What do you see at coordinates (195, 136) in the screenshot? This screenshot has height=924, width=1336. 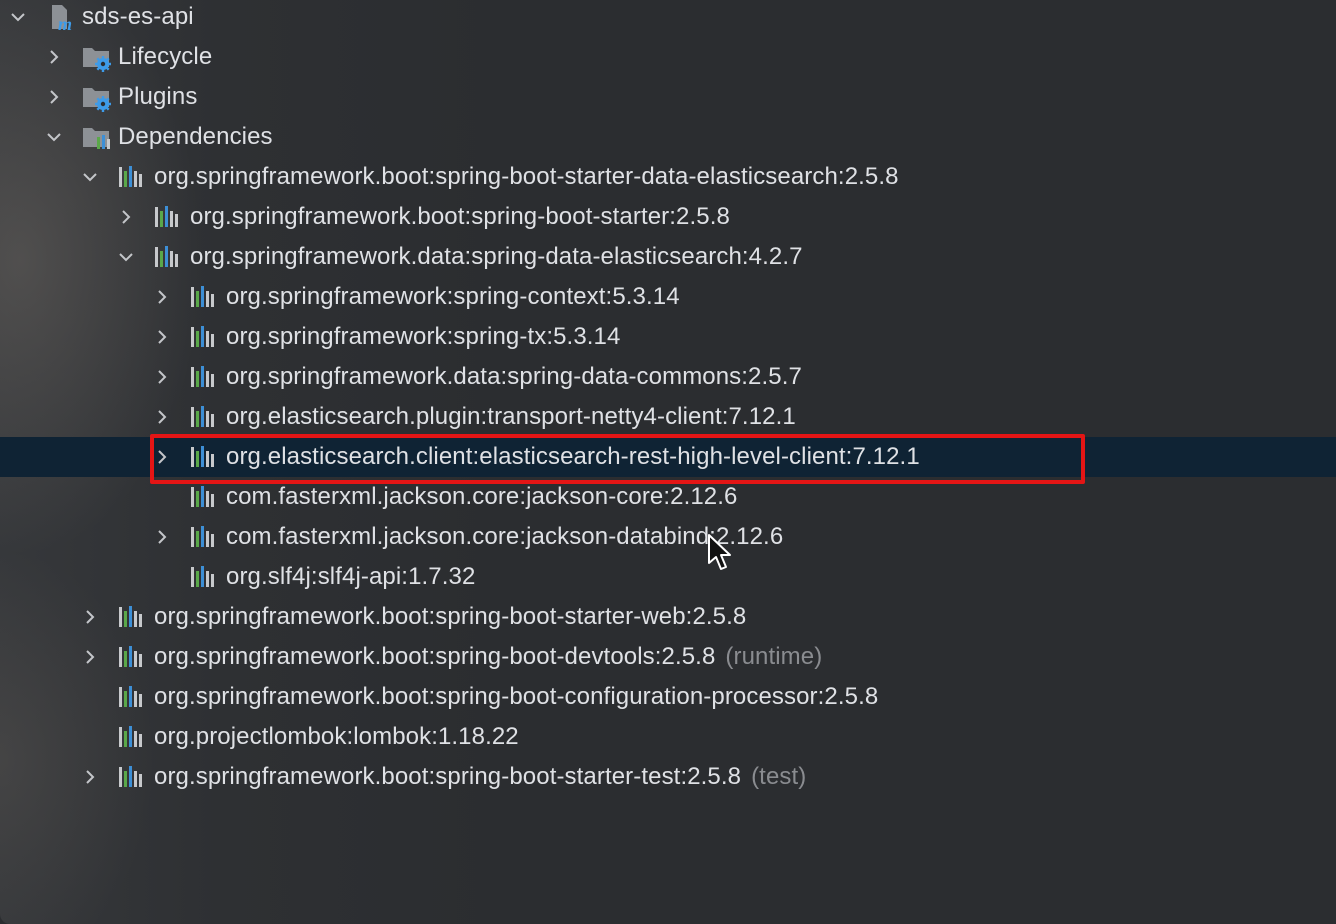 I see `tree-node-label: Dependencies` at bounding box center [195, 136].